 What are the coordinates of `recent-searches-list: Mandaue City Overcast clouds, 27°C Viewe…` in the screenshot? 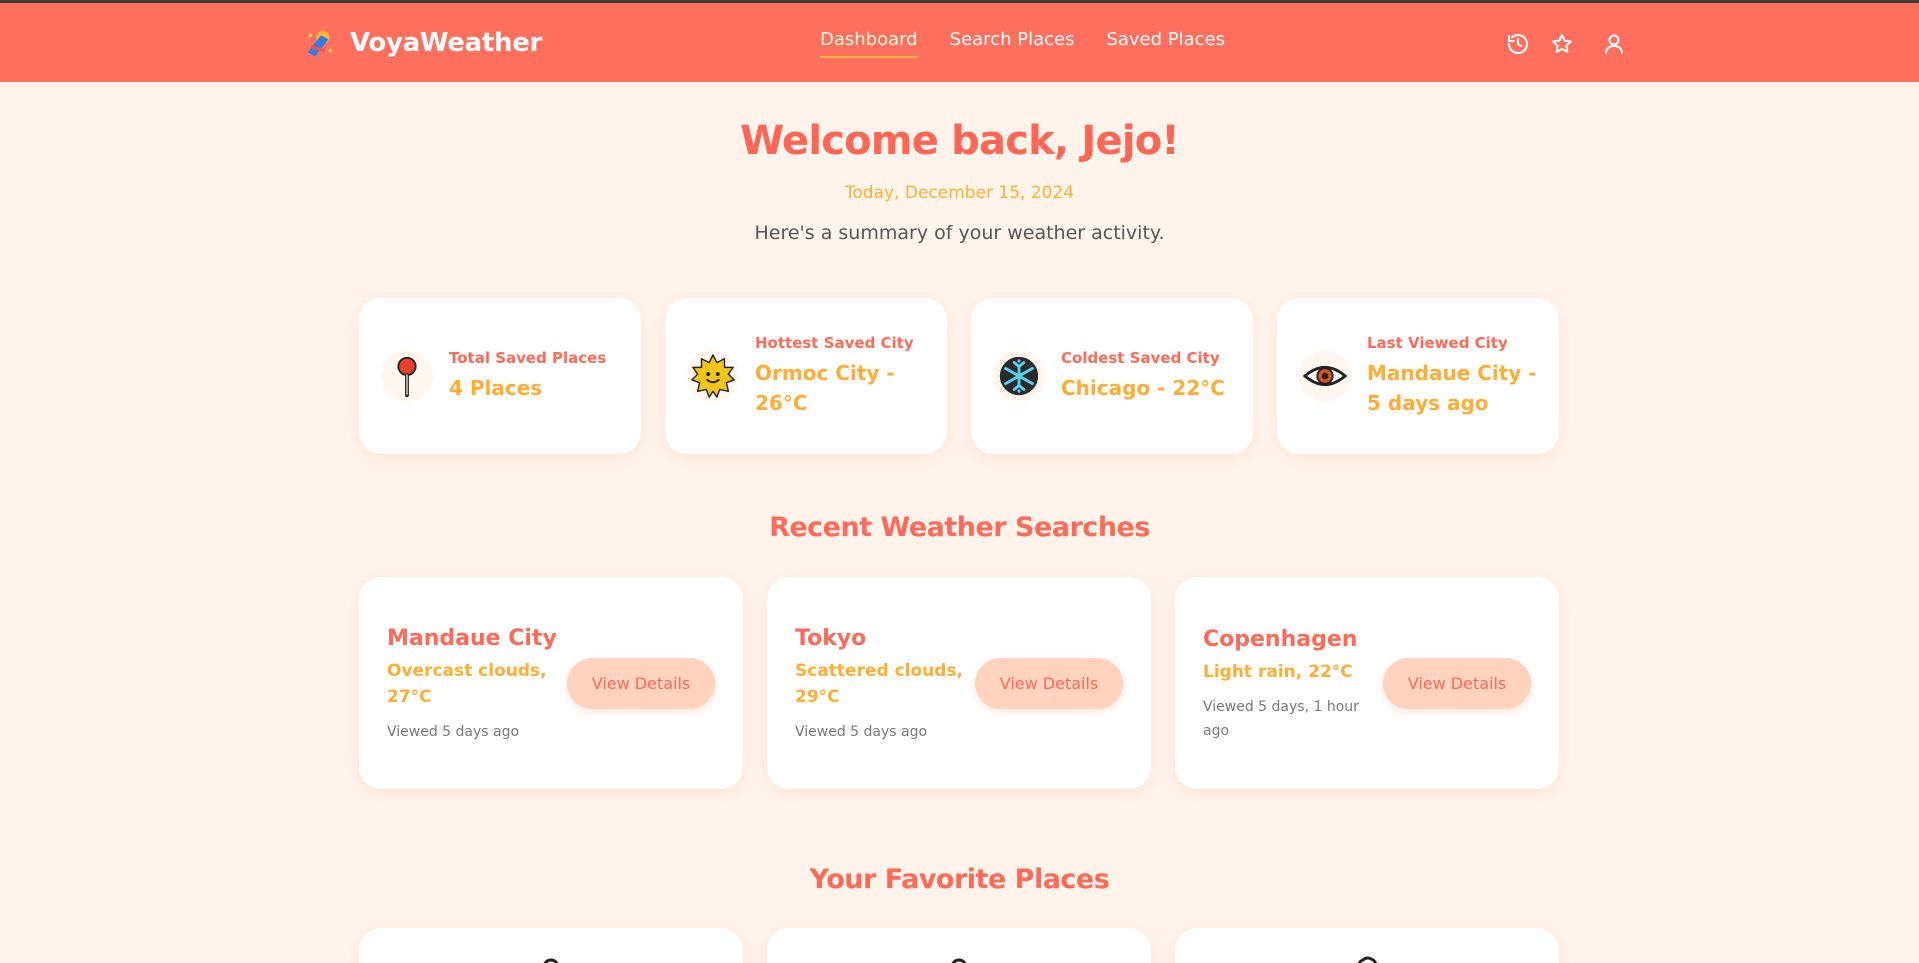 It's located at (959, 683).